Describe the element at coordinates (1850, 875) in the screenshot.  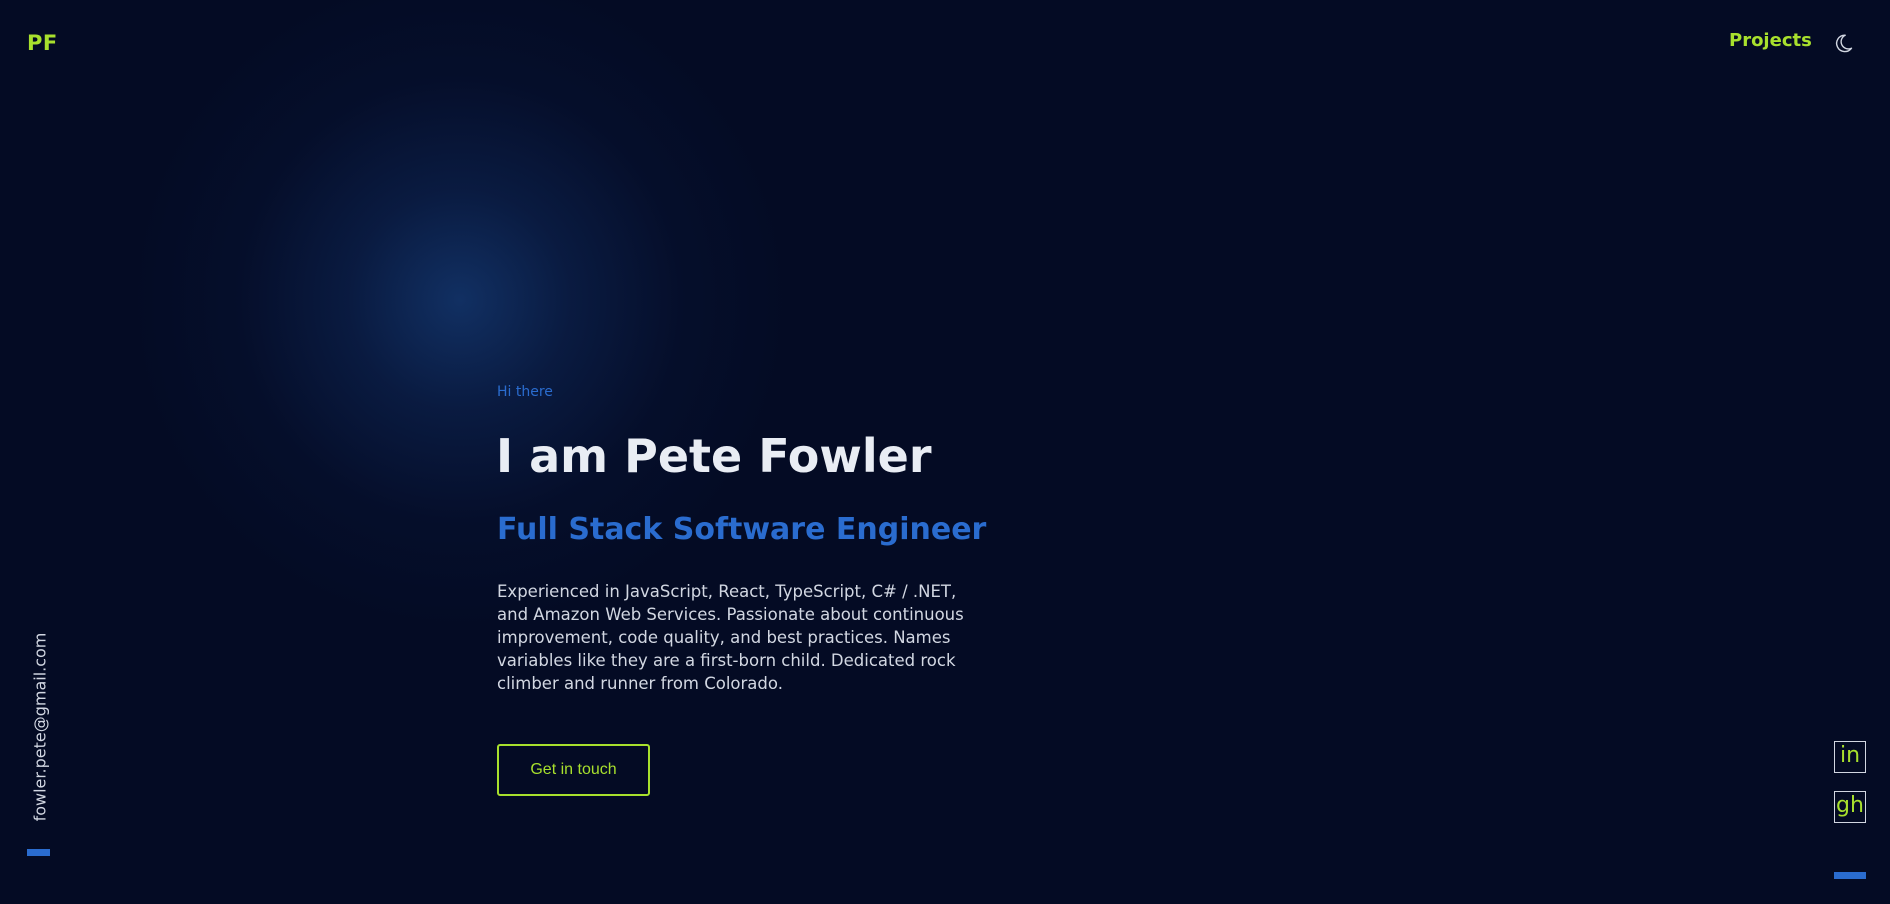
I see `right-sidebar-line` at that location.